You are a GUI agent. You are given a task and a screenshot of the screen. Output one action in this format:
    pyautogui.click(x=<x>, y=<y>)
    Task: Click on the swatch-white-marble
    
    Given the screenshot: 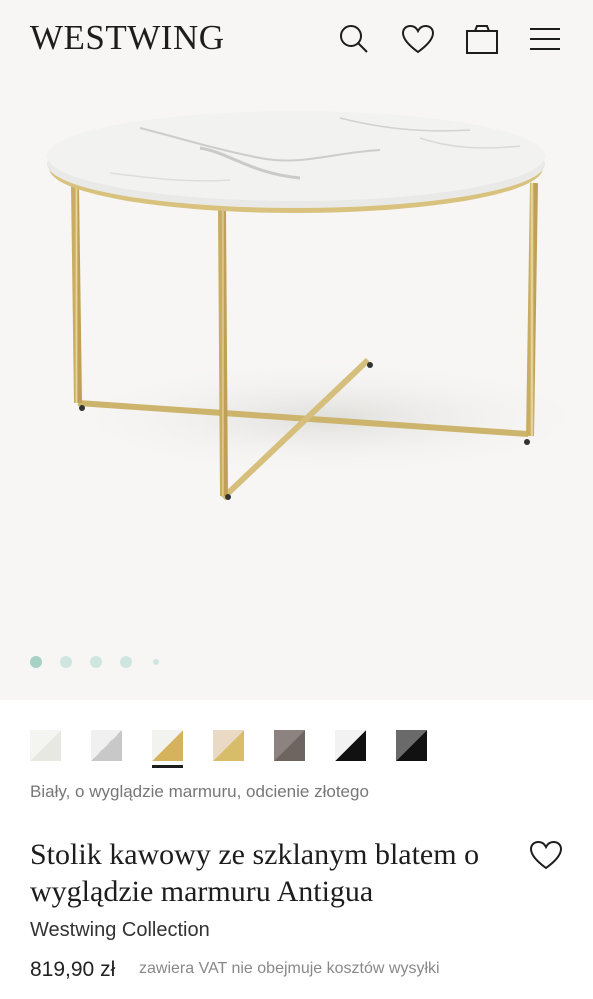 What is the action you would take?
    pyautogui.click(x=45, y=745)
    